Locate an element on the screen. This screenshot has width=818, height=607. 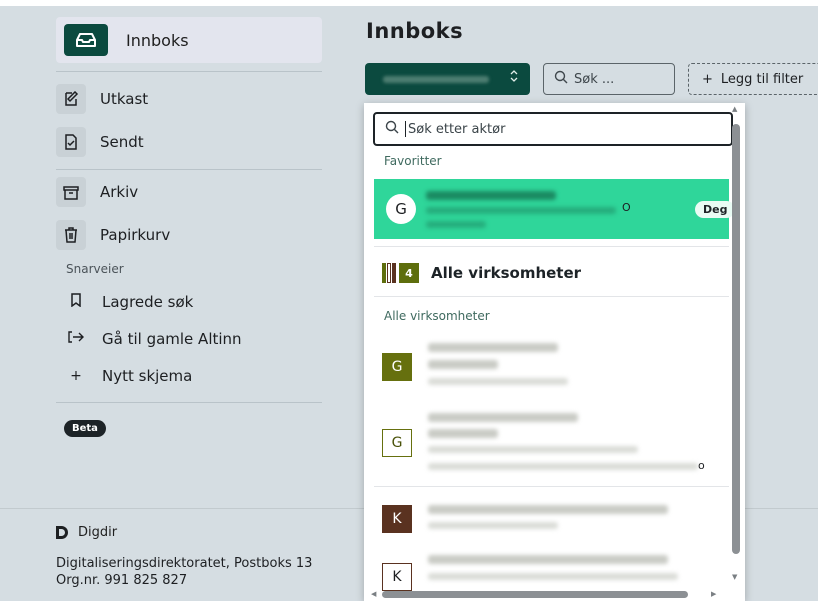
exit-icon is located at coordinates (76, 339).